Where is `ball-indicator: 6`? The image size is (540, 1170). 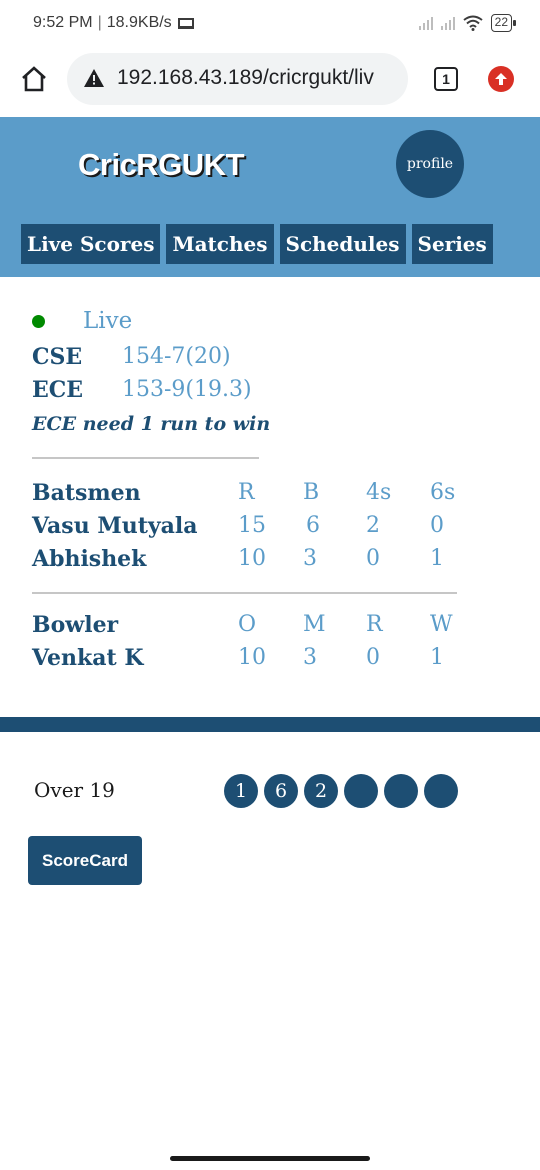
ball-indicator: 6 is located at coordinates (281, 791).